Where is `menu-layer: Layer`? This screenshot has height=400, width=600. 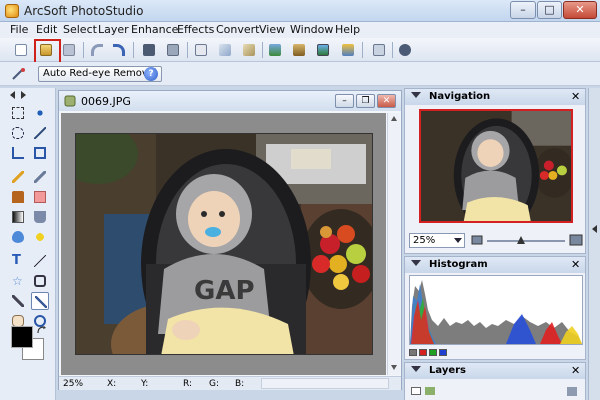
menu-layer: Layer is located at coordinates (113, 29).